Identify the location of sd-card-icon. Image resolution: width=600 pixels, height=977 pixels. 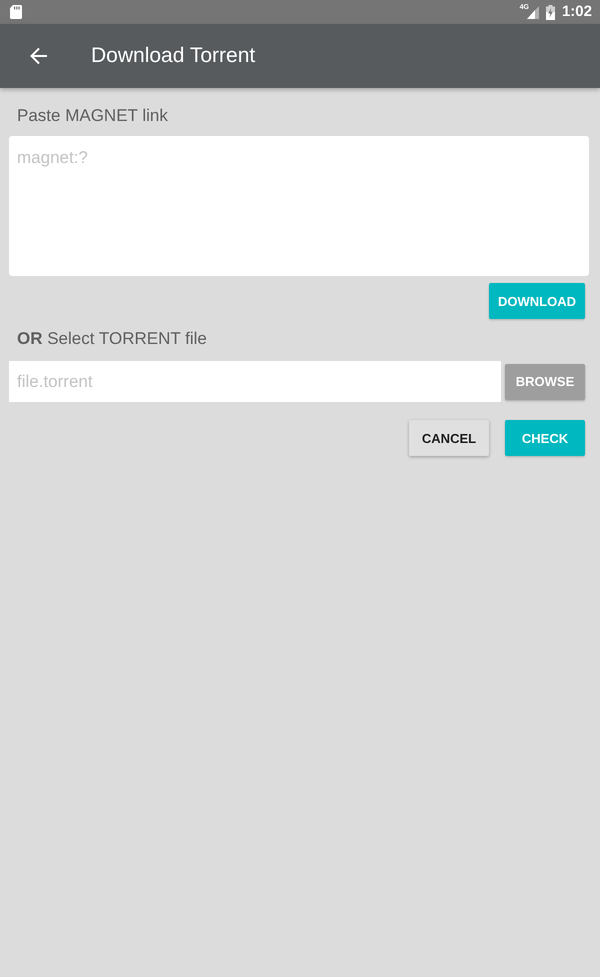
(16, 12).